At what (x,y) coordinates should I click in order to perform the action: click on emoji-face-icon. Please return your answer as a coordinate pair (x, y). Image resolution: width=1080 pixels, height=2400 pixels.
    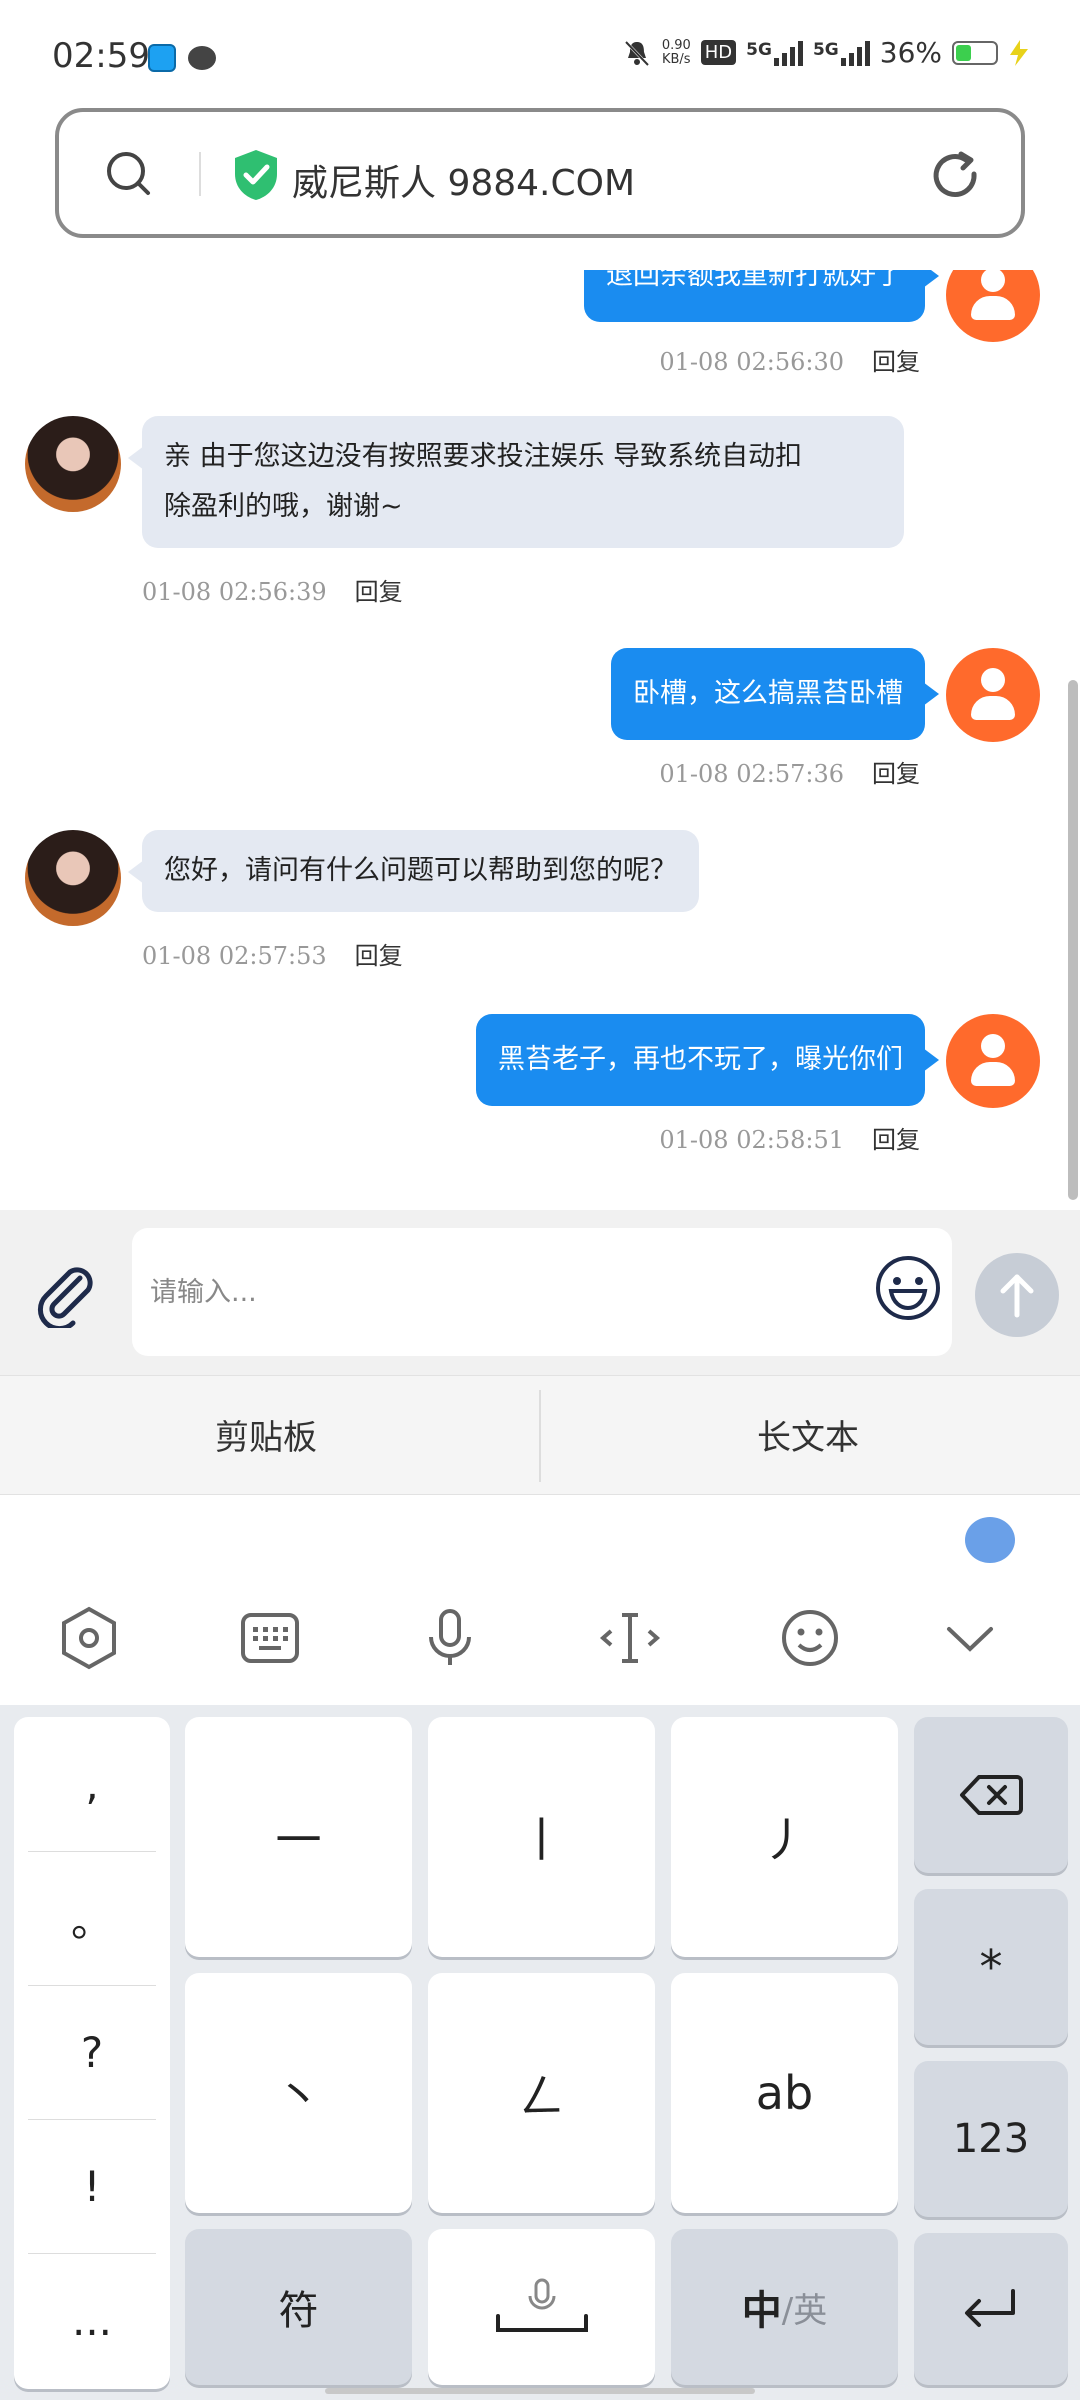
    Looking at the image, I should click on (810, 1638).